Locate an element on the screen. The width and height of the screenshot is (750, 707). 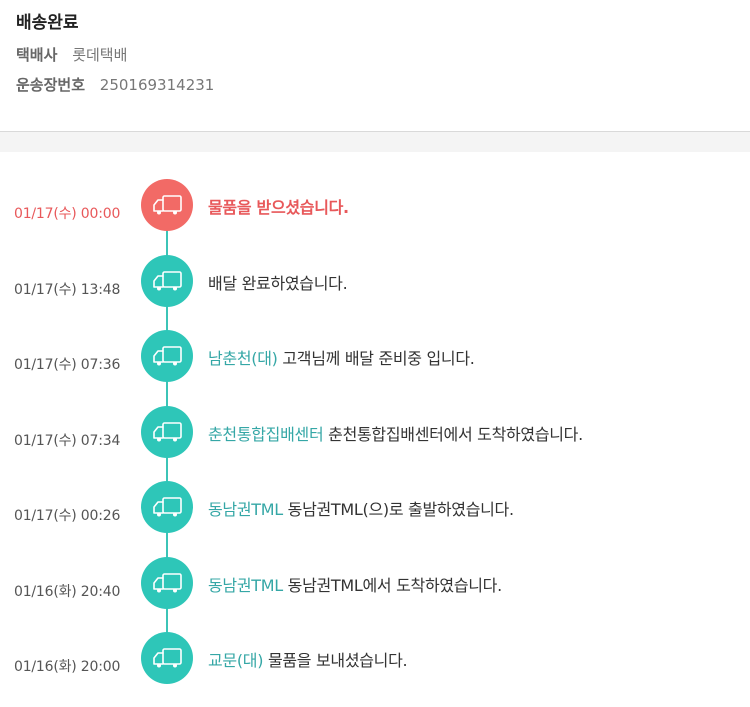
delivery-status-title: 배송완료 is located at coordinates (47, 23).